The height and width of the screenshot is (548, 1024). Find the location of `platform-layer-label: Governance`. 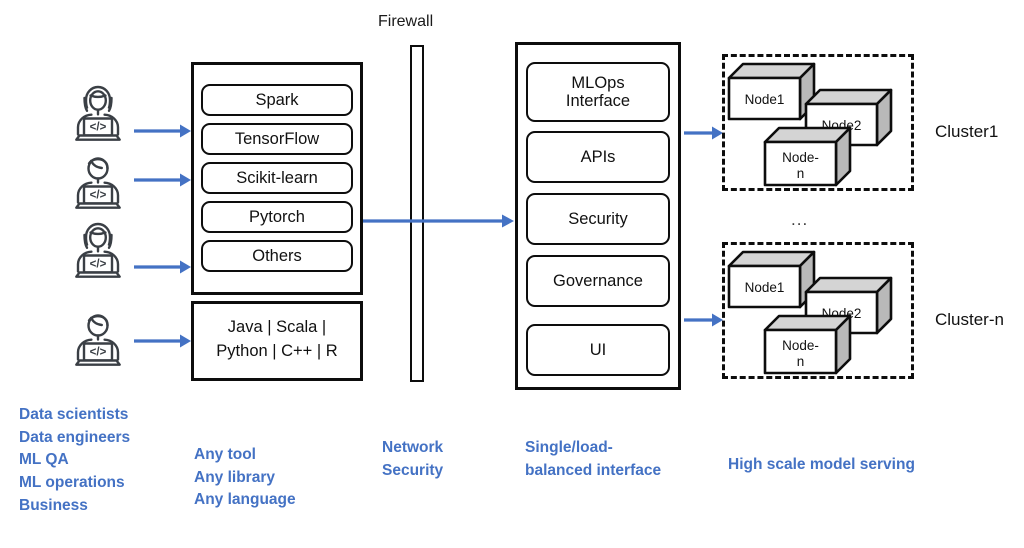

platform-layer-label: Governance is located at coordinates (598, 280).